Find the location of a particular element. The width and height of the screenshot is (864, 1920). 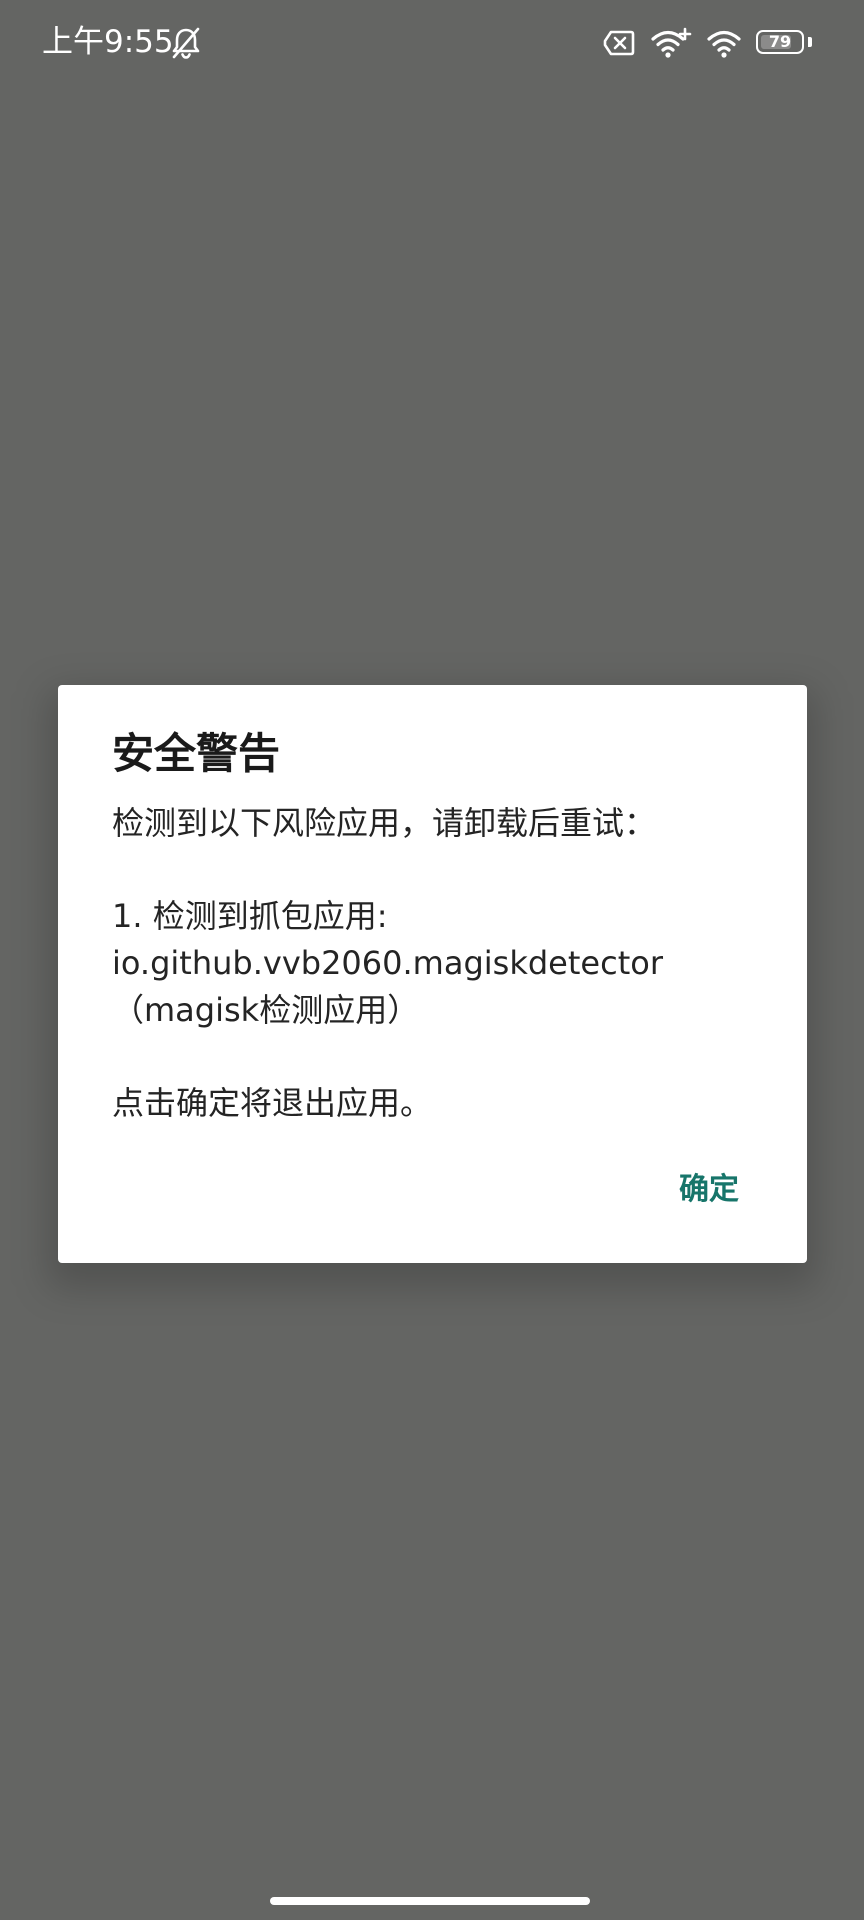

confirm-button: 确定 is located at coordinates (709, 1190).